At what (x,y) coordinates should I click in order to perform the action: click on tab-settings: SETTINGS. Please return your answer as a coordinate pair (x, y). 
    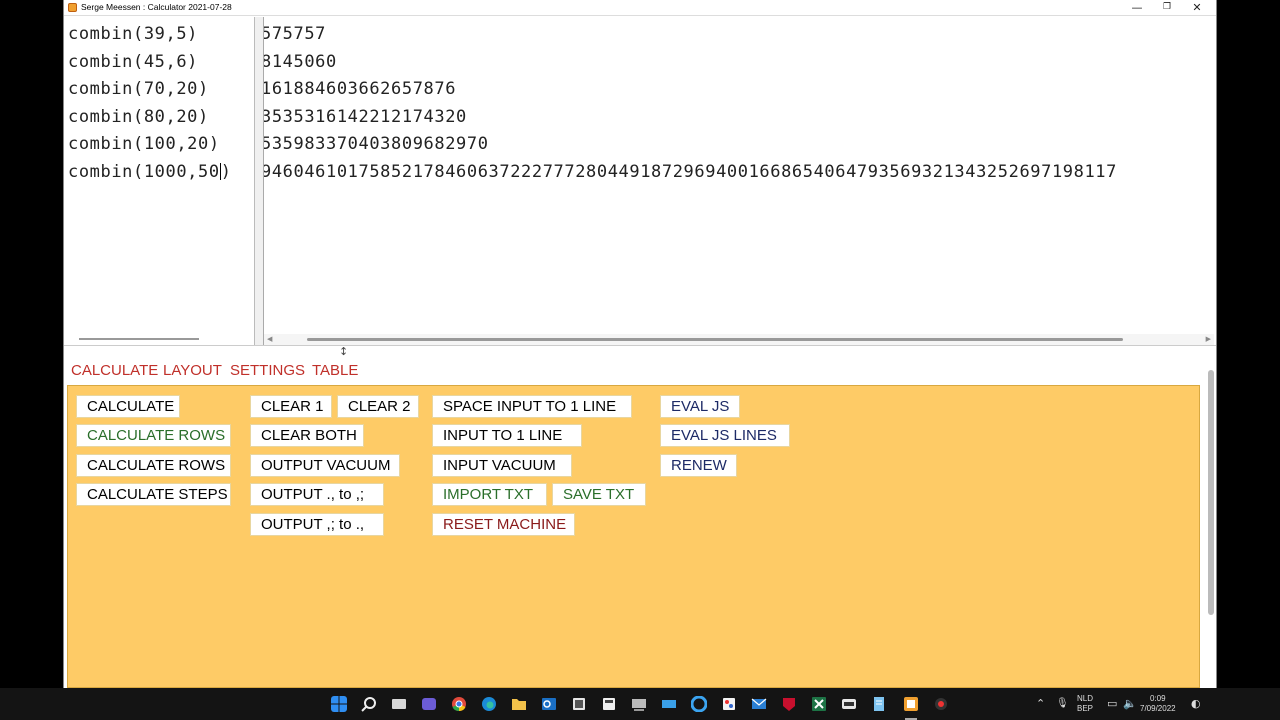
    Looking at the image, I should click on (267, 370).